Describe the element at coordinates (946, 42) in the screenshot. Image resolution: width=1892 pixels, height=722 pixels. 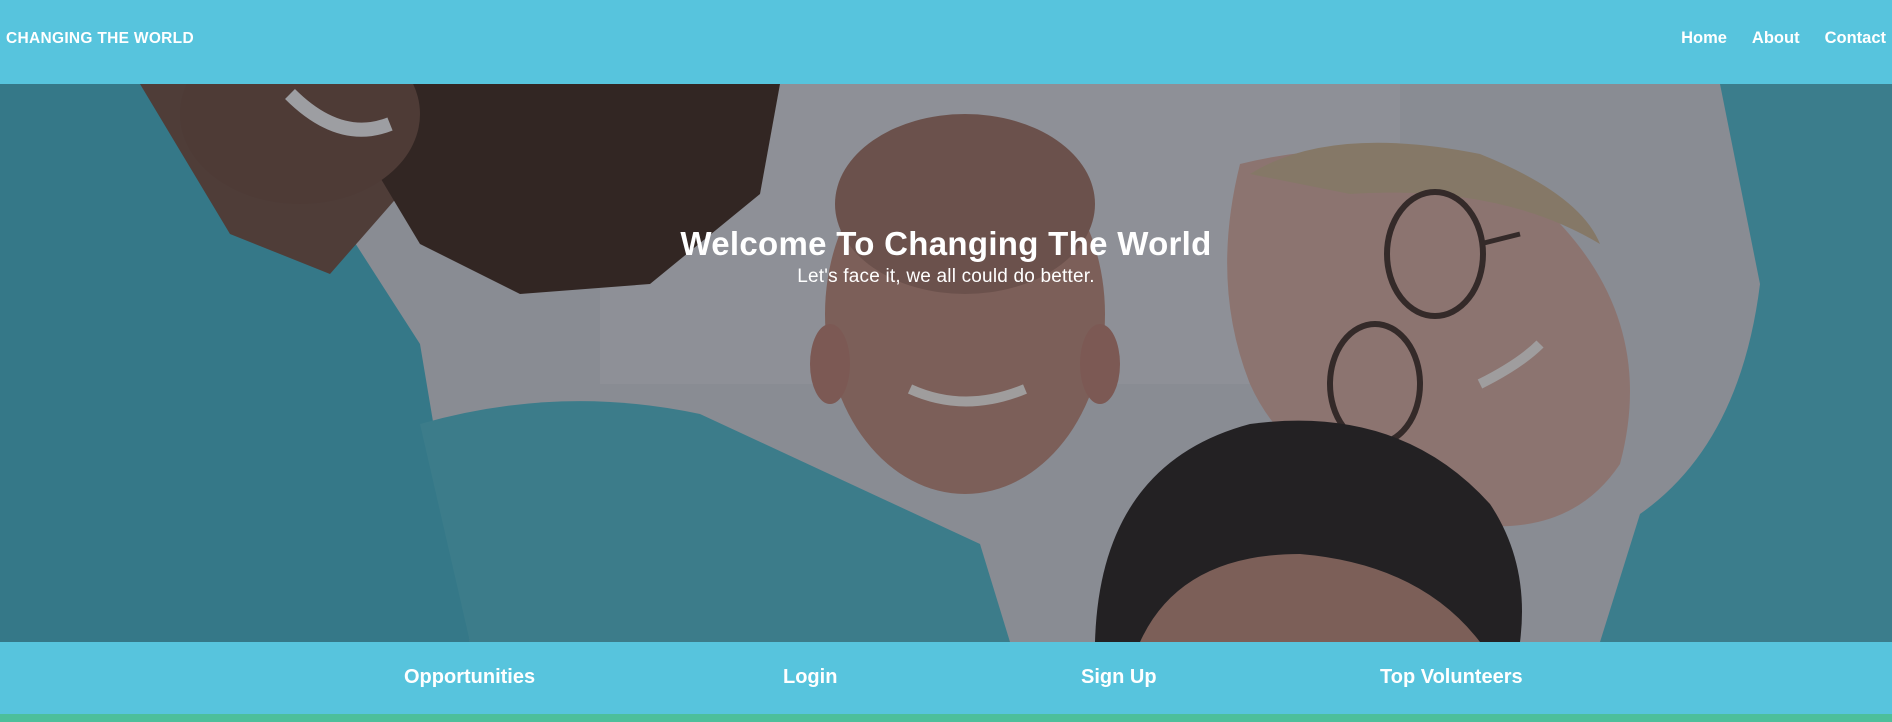
I see `top-navbar: CHANGING THE WORLD Home About Contact` at that location.